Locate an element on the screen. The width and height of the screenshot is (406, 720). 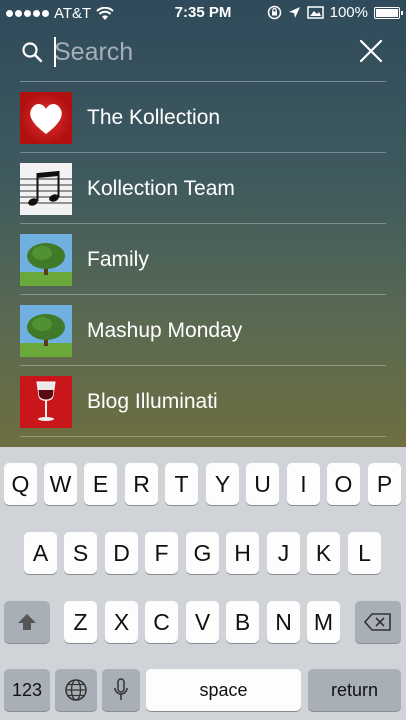
space-key: space is located at coordinates (223, 690).